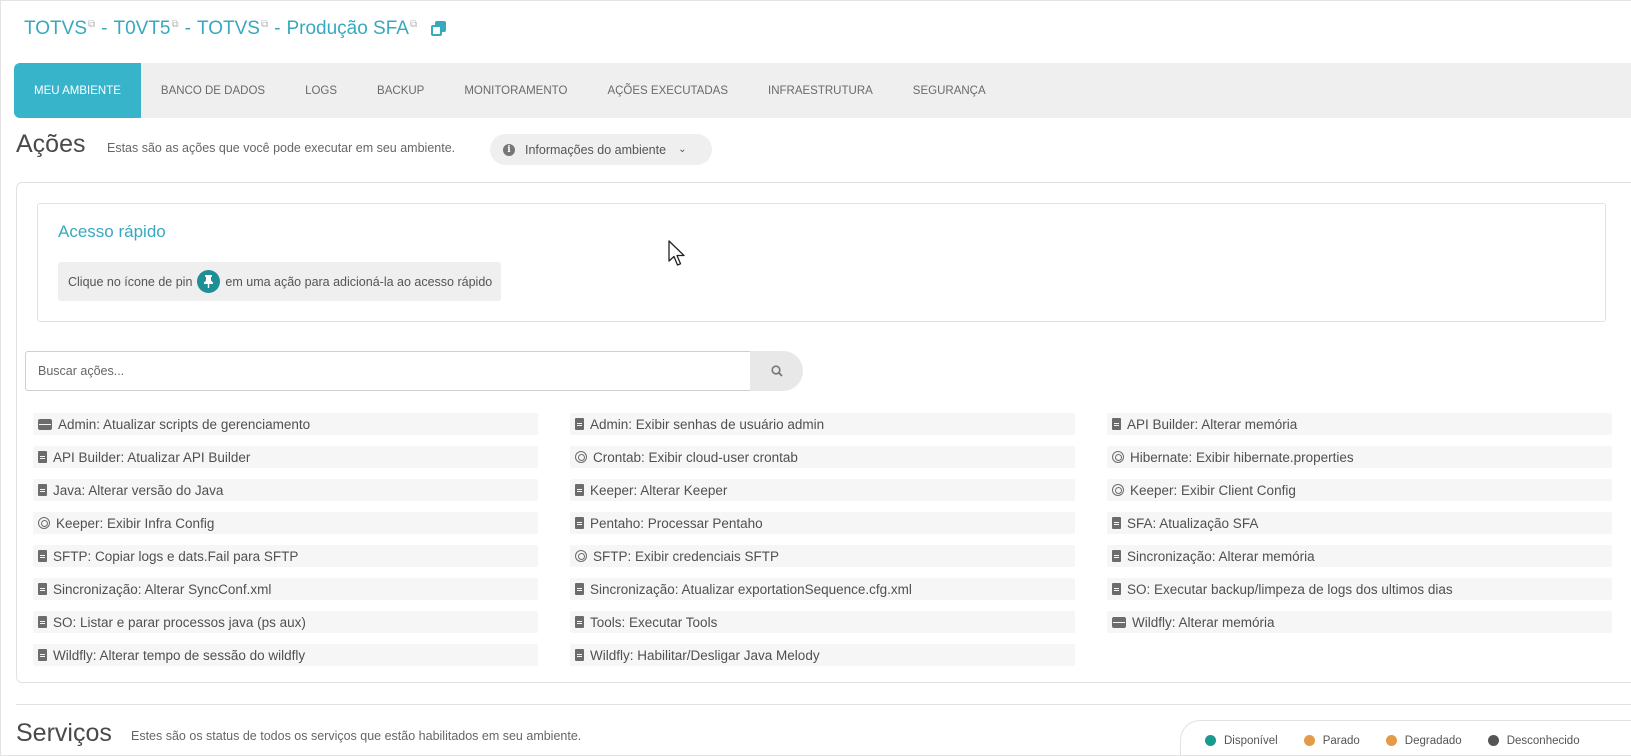  I want to click on tab-logs: LOGS, so click(321, 90).